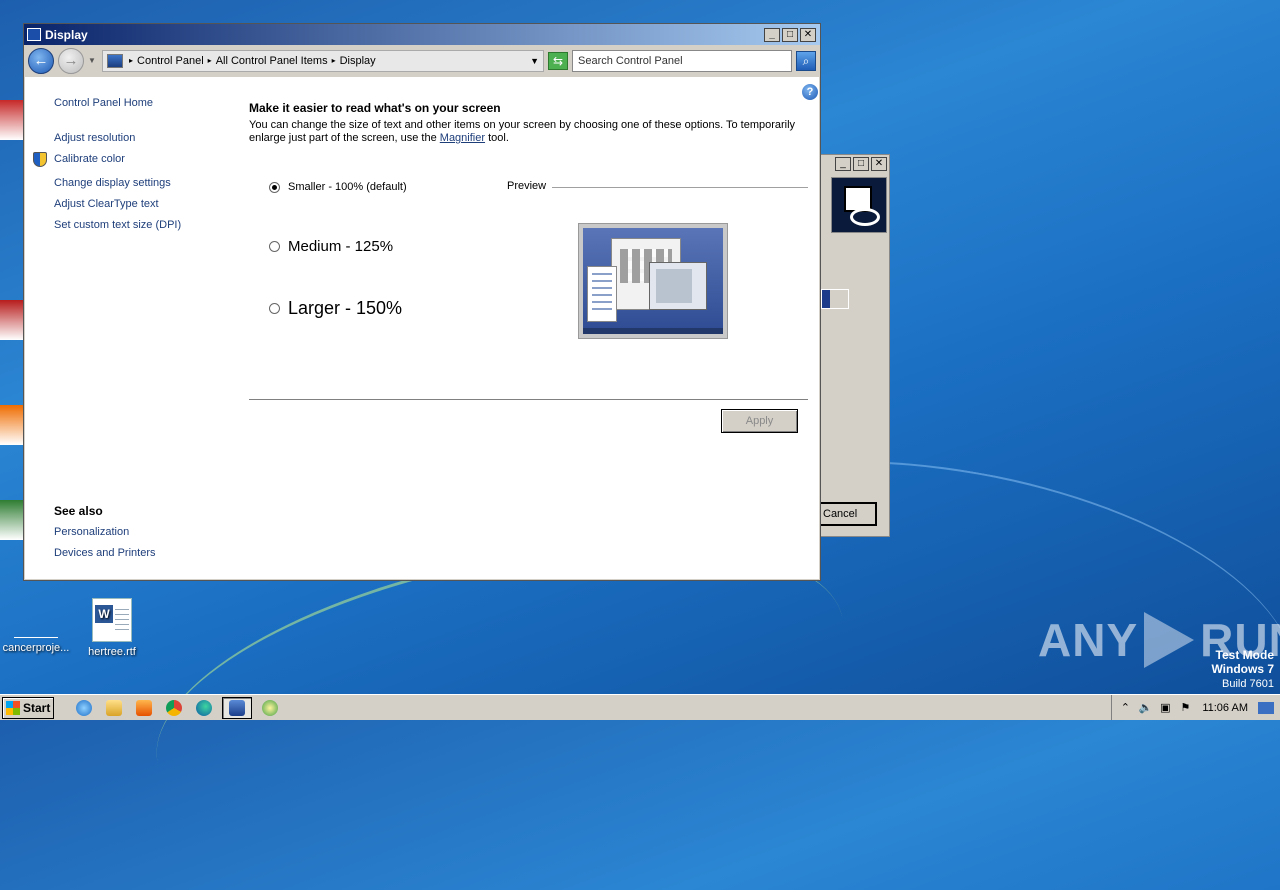 The height and width of the screenshot is (890, 1280). Describe the element at coordinates (84, 708) in the screenshot. I see `internet-explorer-icon` at that location.